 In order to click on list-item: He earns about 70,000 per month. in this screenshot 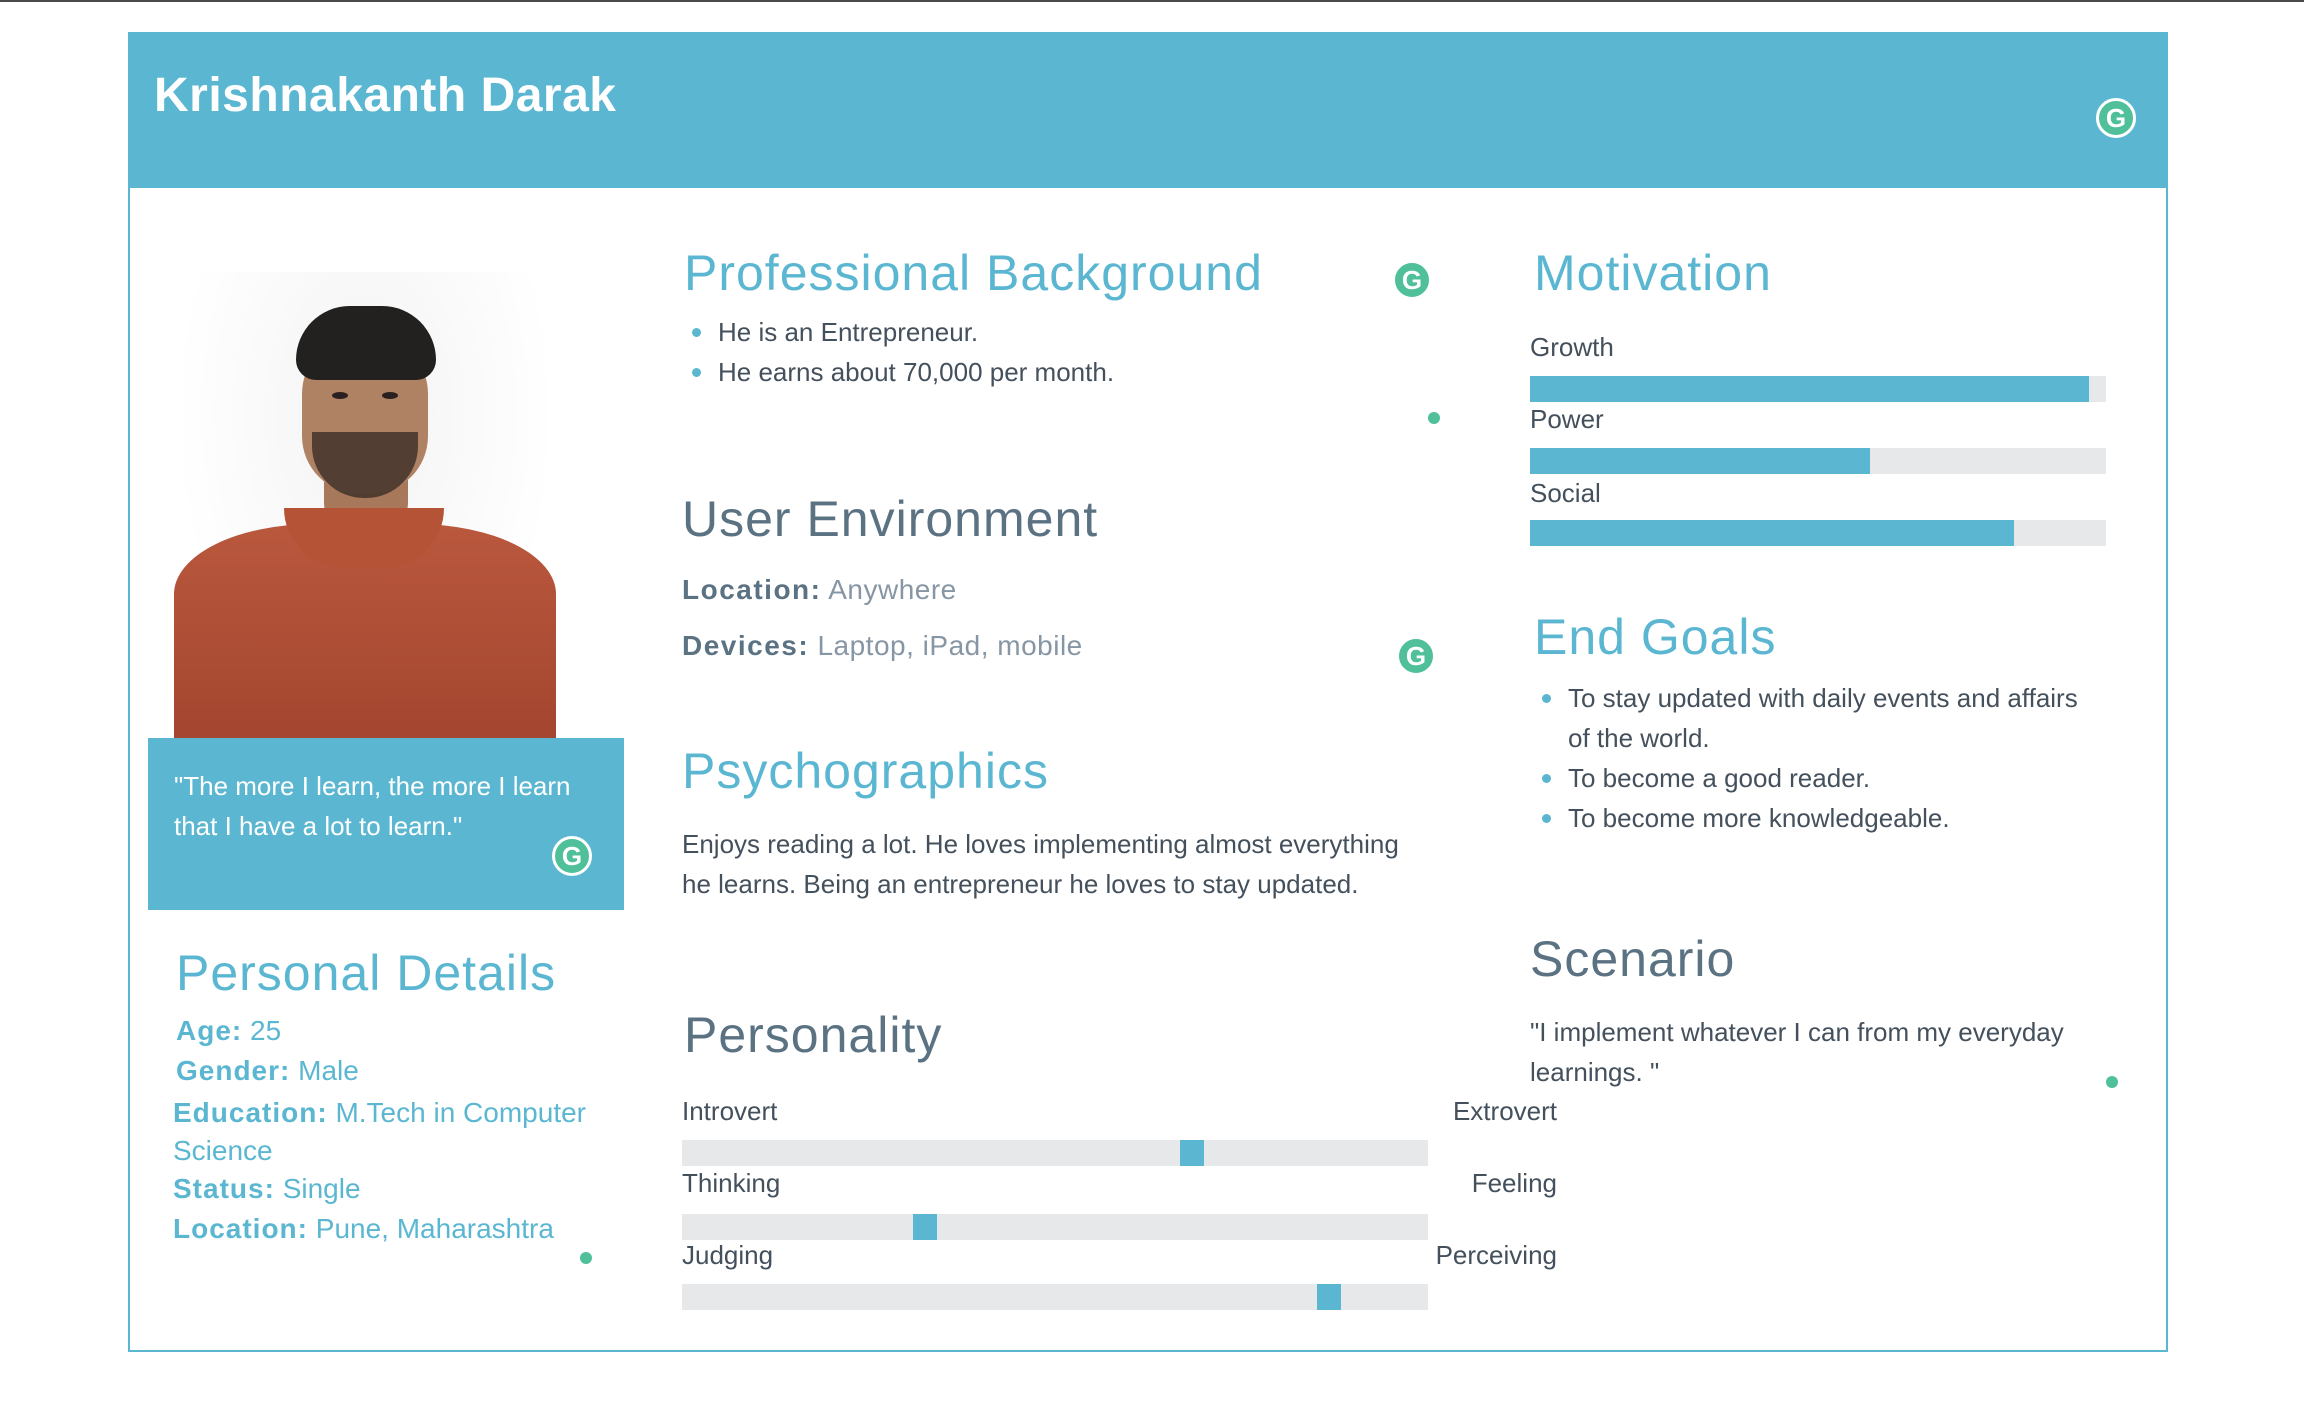, I will do `click(899, 372)`.